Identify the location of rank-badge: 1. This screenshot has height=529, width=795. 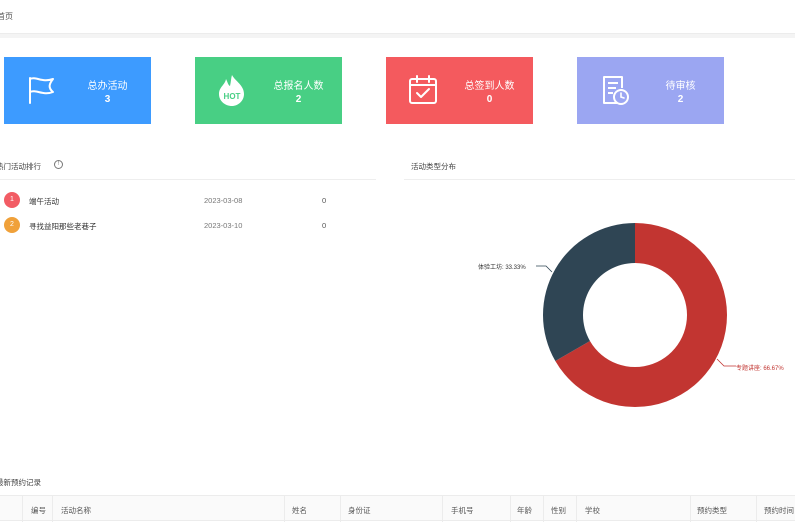
(12, 200).